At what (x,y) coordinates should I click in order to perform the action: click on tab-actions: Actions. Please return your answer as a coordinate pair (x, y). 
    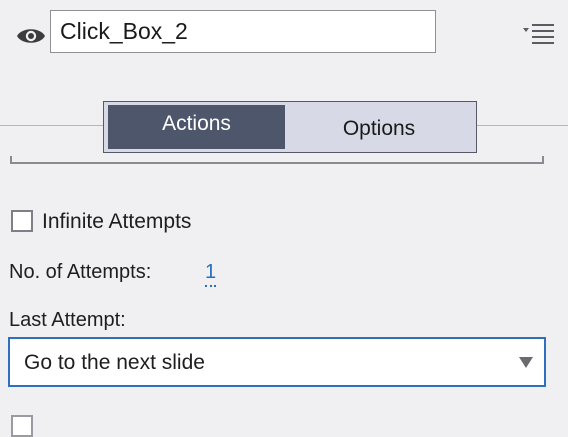
    Looking at the image, I should click on (196, 127).